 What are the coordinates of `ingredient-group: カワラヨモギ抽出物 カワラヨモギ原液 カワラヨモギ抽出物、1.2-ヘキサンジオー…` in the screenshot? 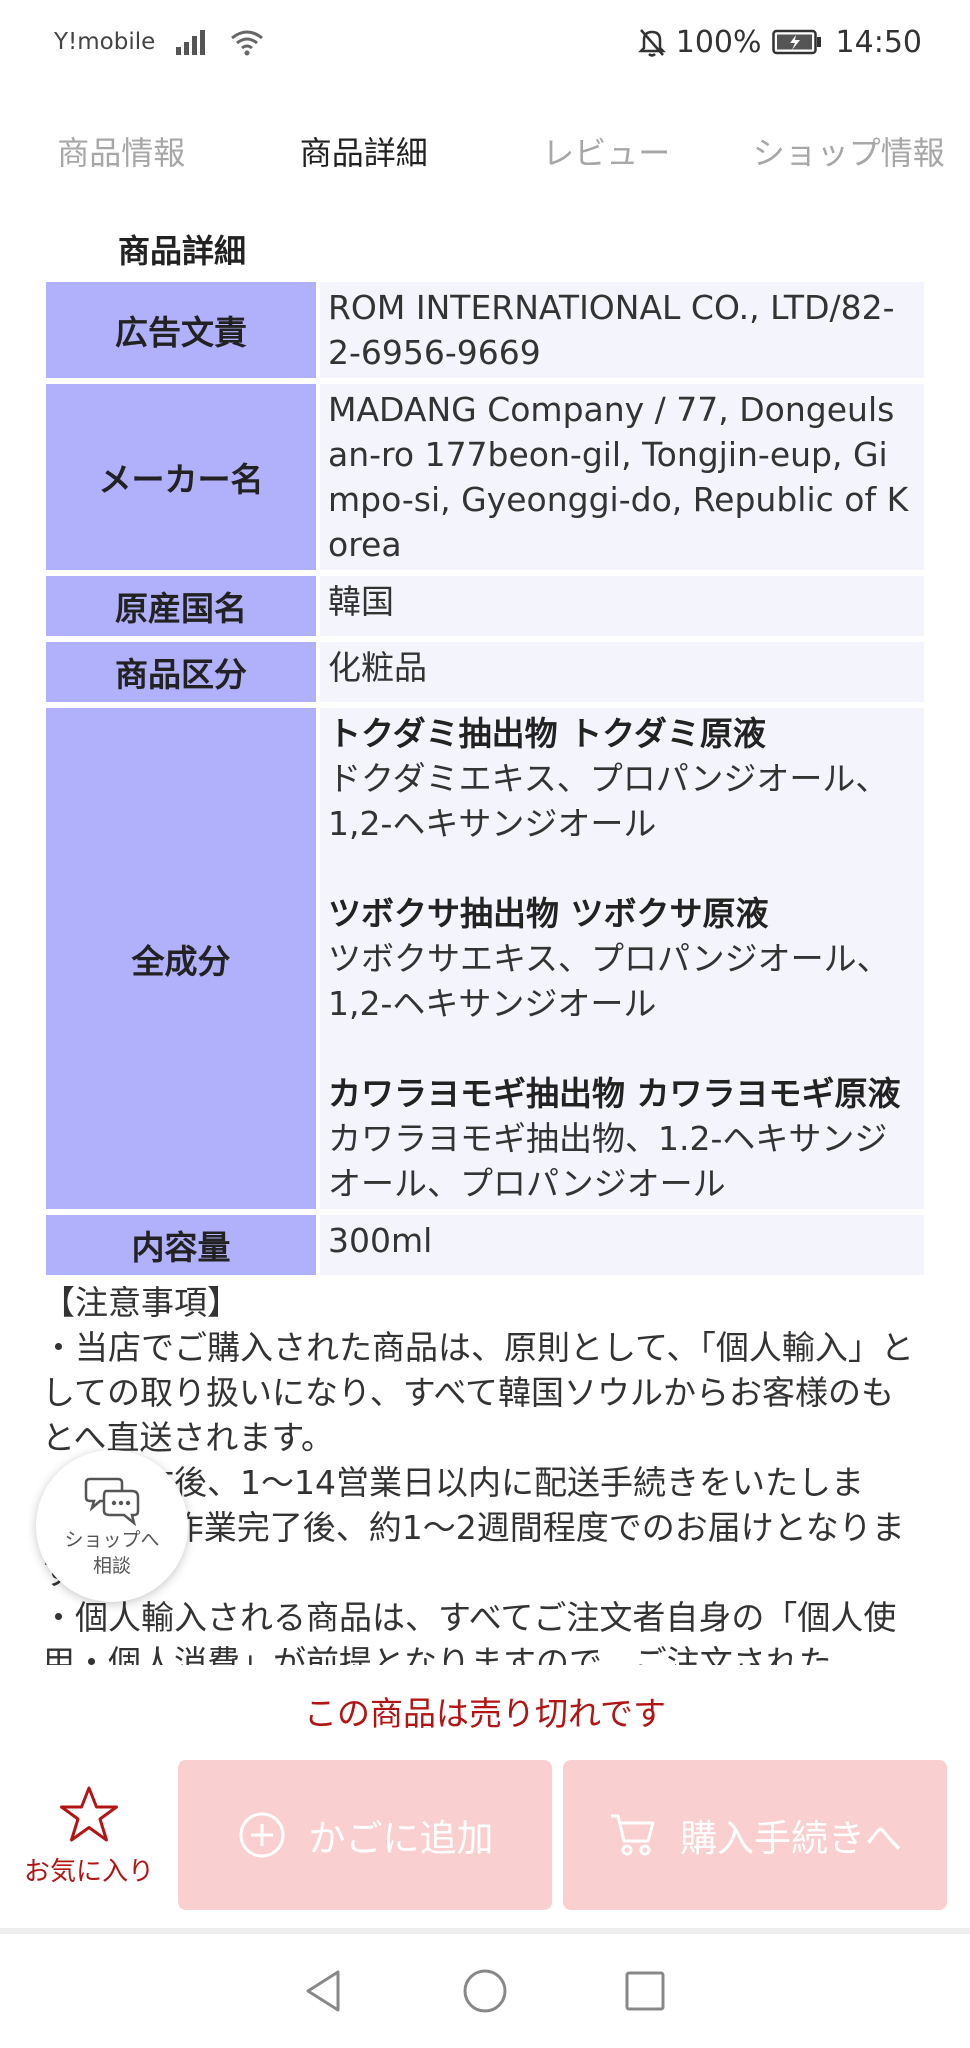 It's located at (621, 1138).